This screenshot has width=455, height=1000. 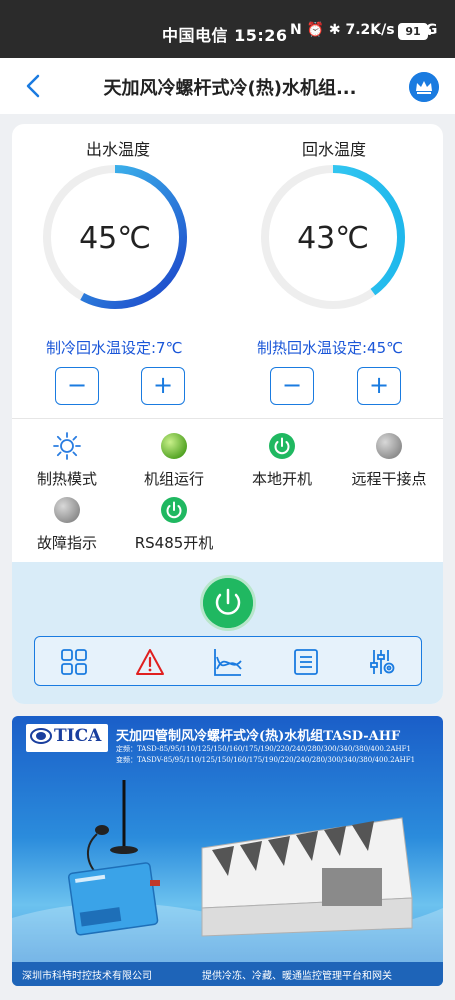 I want to click on cooling-setpoint: 制冷回水温设定:7℃, so click(x=114, y=347).